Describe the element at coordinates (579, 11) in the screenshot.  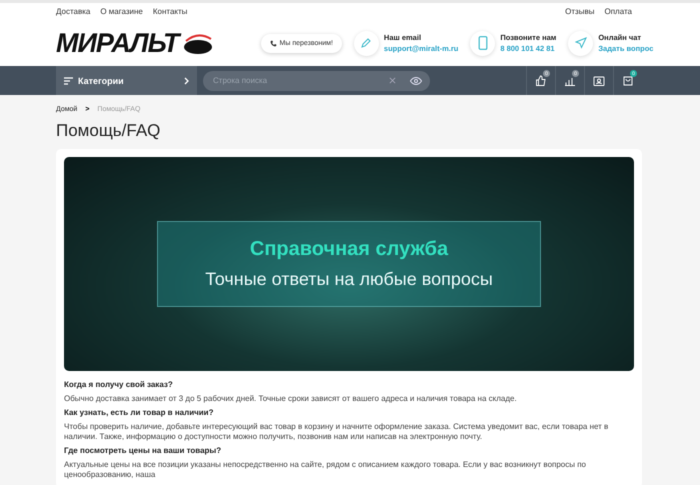
I see `top-link: Отзывы` at that location.